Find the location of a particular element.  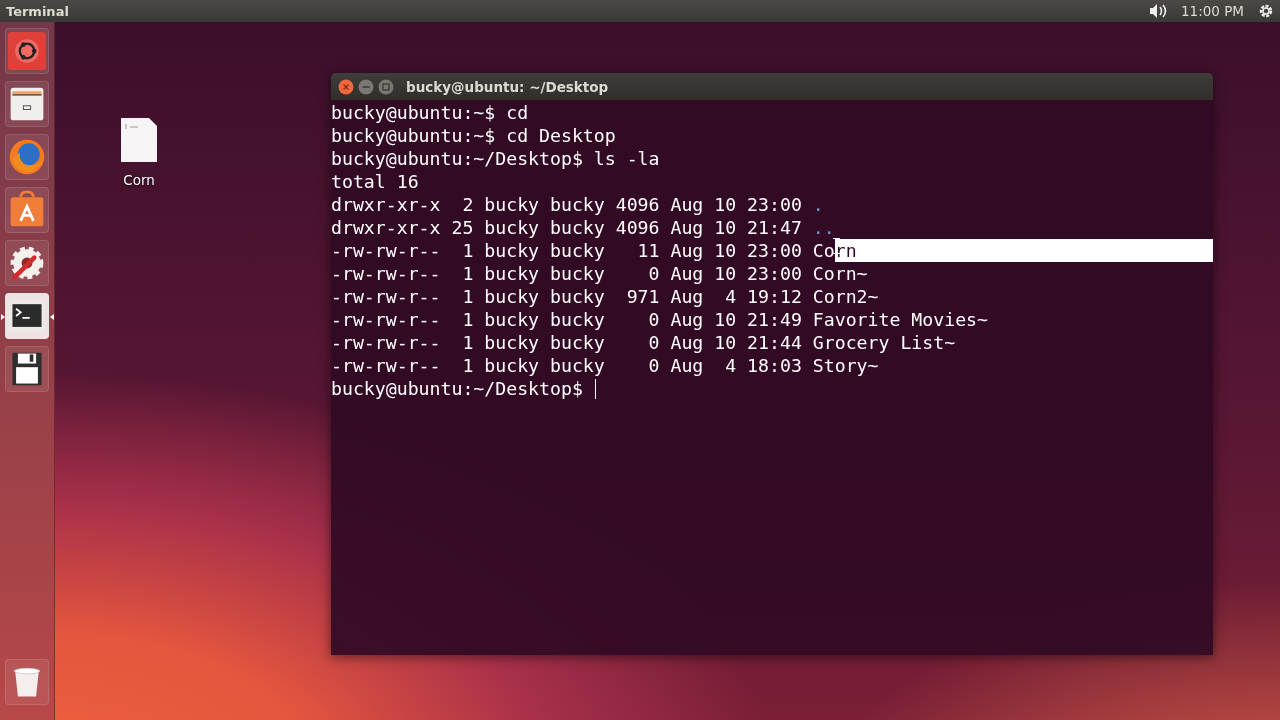

selected-text: rn is located at coordinates (1023, 250).